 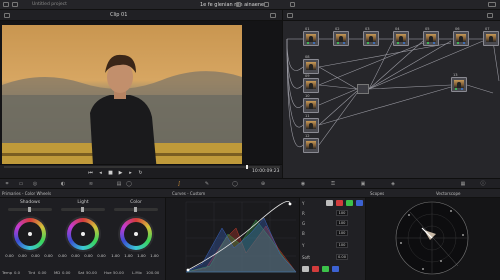 What do you see at coordinates (189, 193) in the screenshot?
I see `curves-title: Curves - Custom` at bounding box center [189, 193].